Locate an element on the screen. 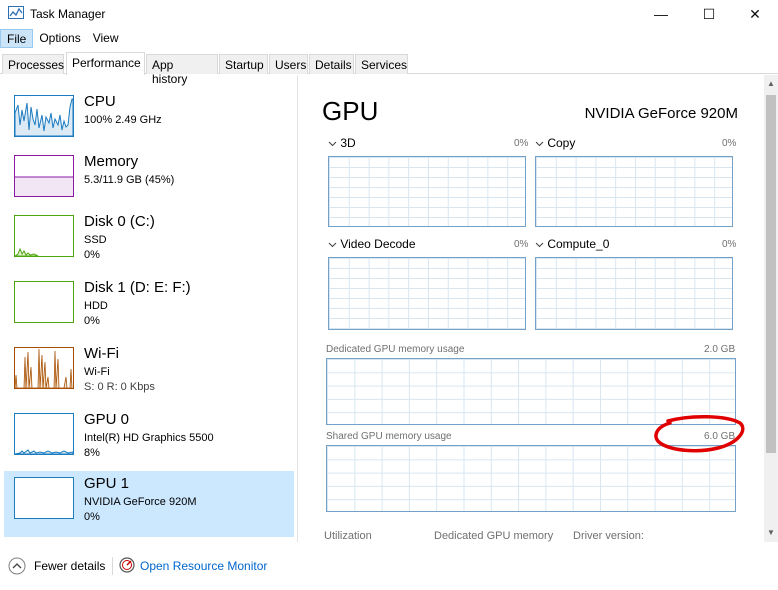  sidebar-item-cpu: CPU 100% 2.49 GHz is located at coordinates (149, 122).